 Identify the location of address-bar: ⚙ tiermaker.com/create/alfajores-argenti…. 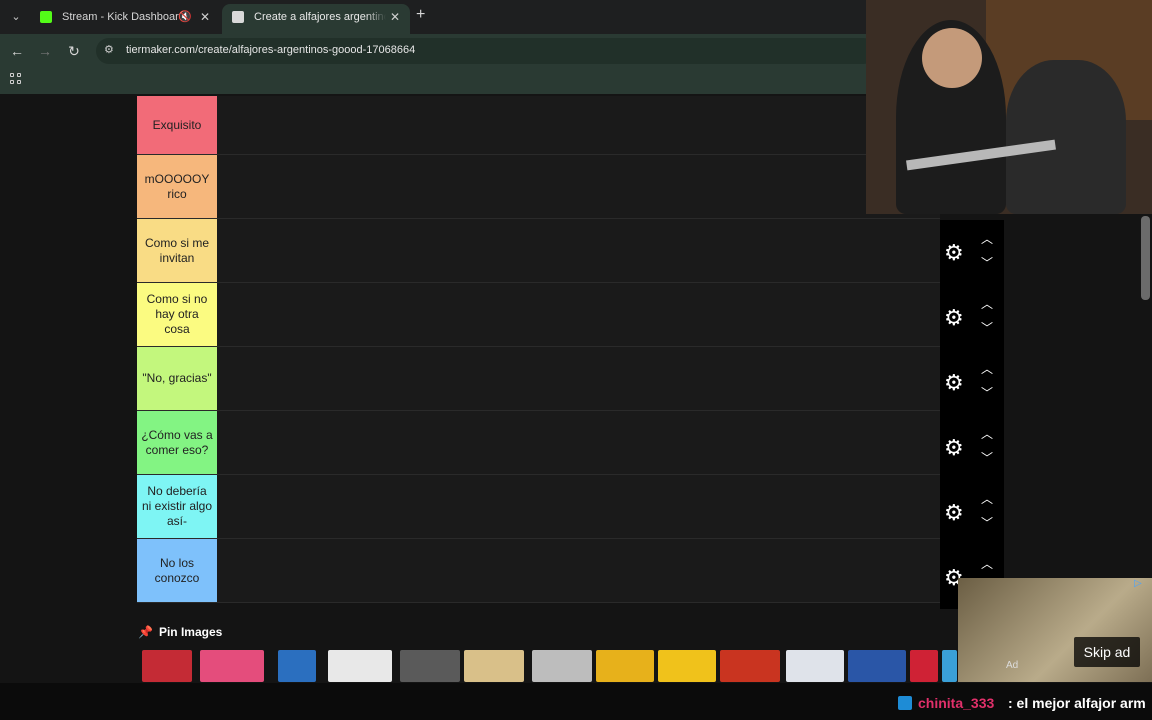
(486, 51).